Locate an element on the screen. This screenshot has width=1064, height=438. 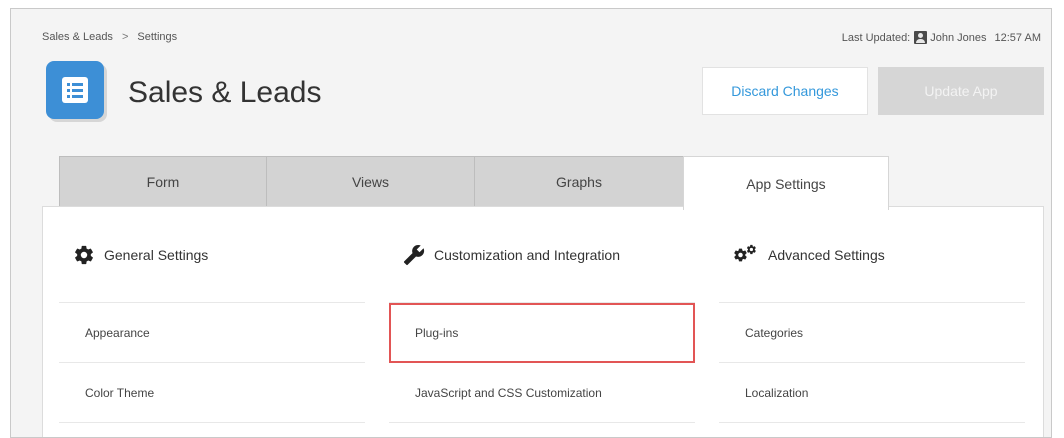
general-settings-section: General Settings Appearance Color Theme is located at coordinates (212, 315).